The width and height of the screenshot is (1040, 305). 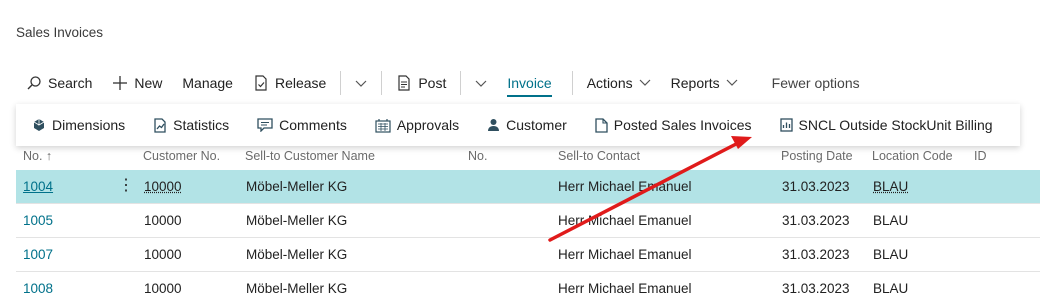 What do you see at coordinates (38, 220) in the screenshot?
I see `invoice-no-link: 1005` at bounding box center [38, 220].